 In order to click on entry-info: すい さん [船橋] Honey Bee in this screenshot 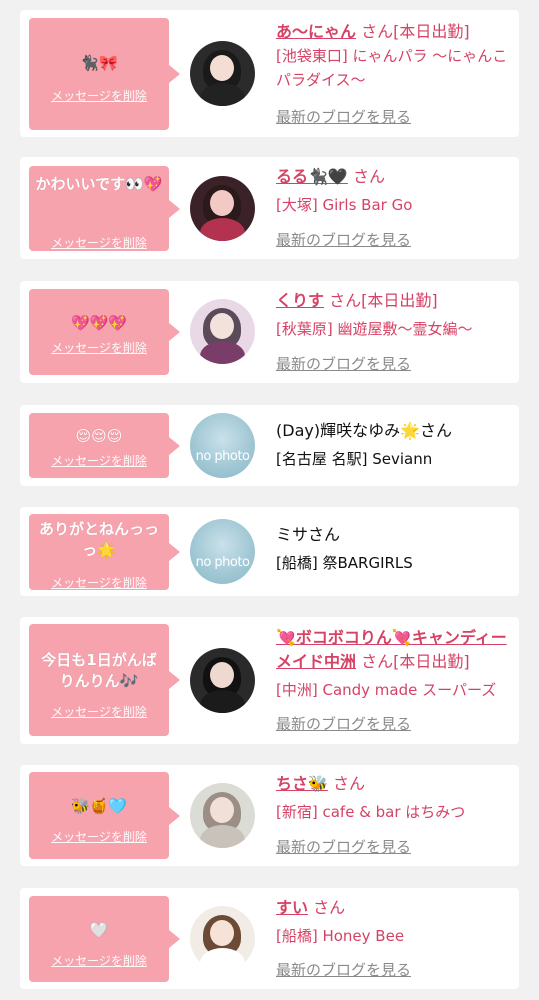, I will do `click(393, 922)`.